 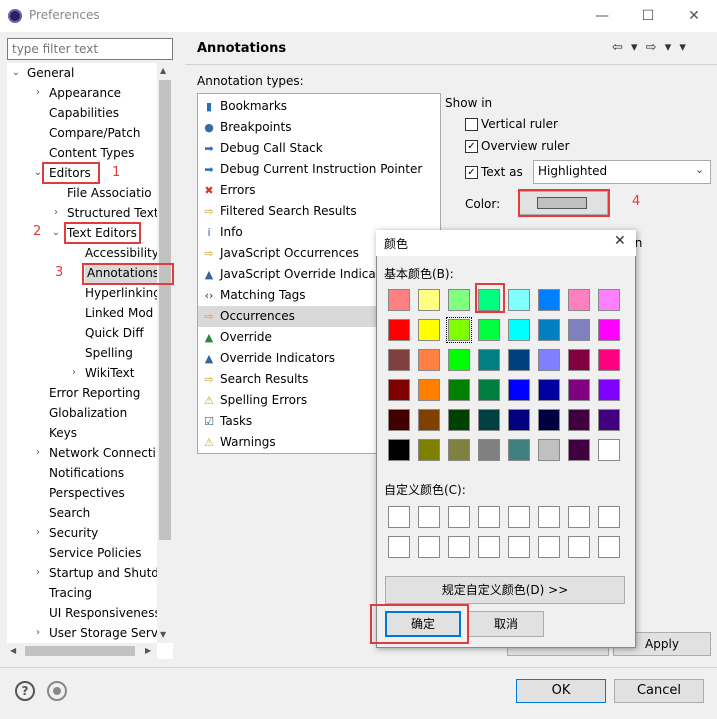 I want to click on help-icon: ?, so click(x=25, y=691).